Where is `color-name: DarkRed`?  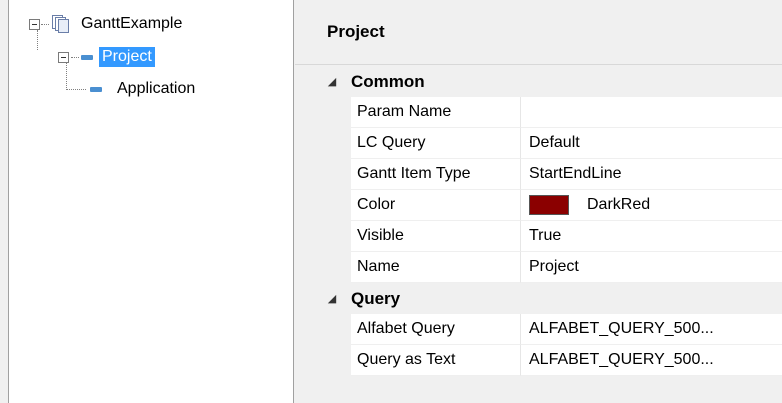 color-name: DarkRed is located at coordinates (619, 204).